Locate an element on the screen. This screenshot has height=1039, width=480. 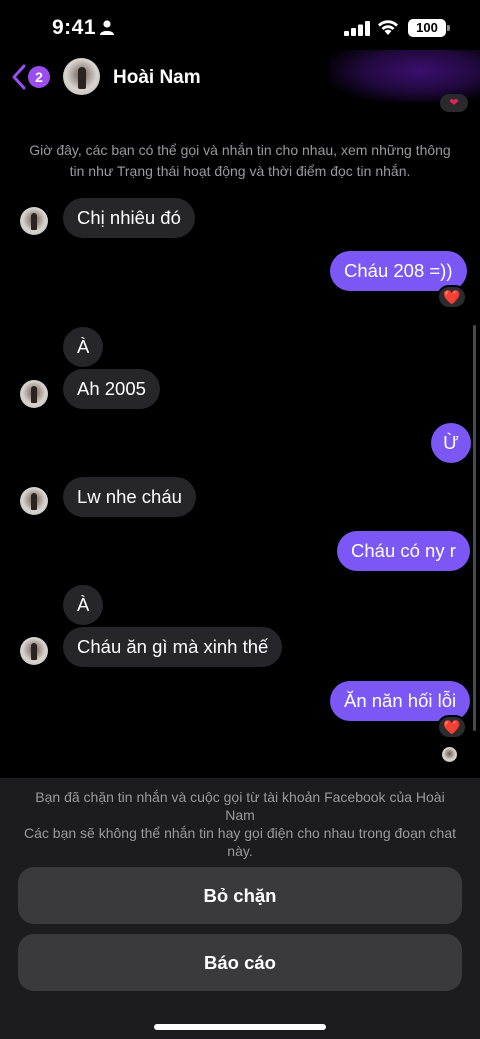
chevron-left-icon is located at coordinates (19, 77).